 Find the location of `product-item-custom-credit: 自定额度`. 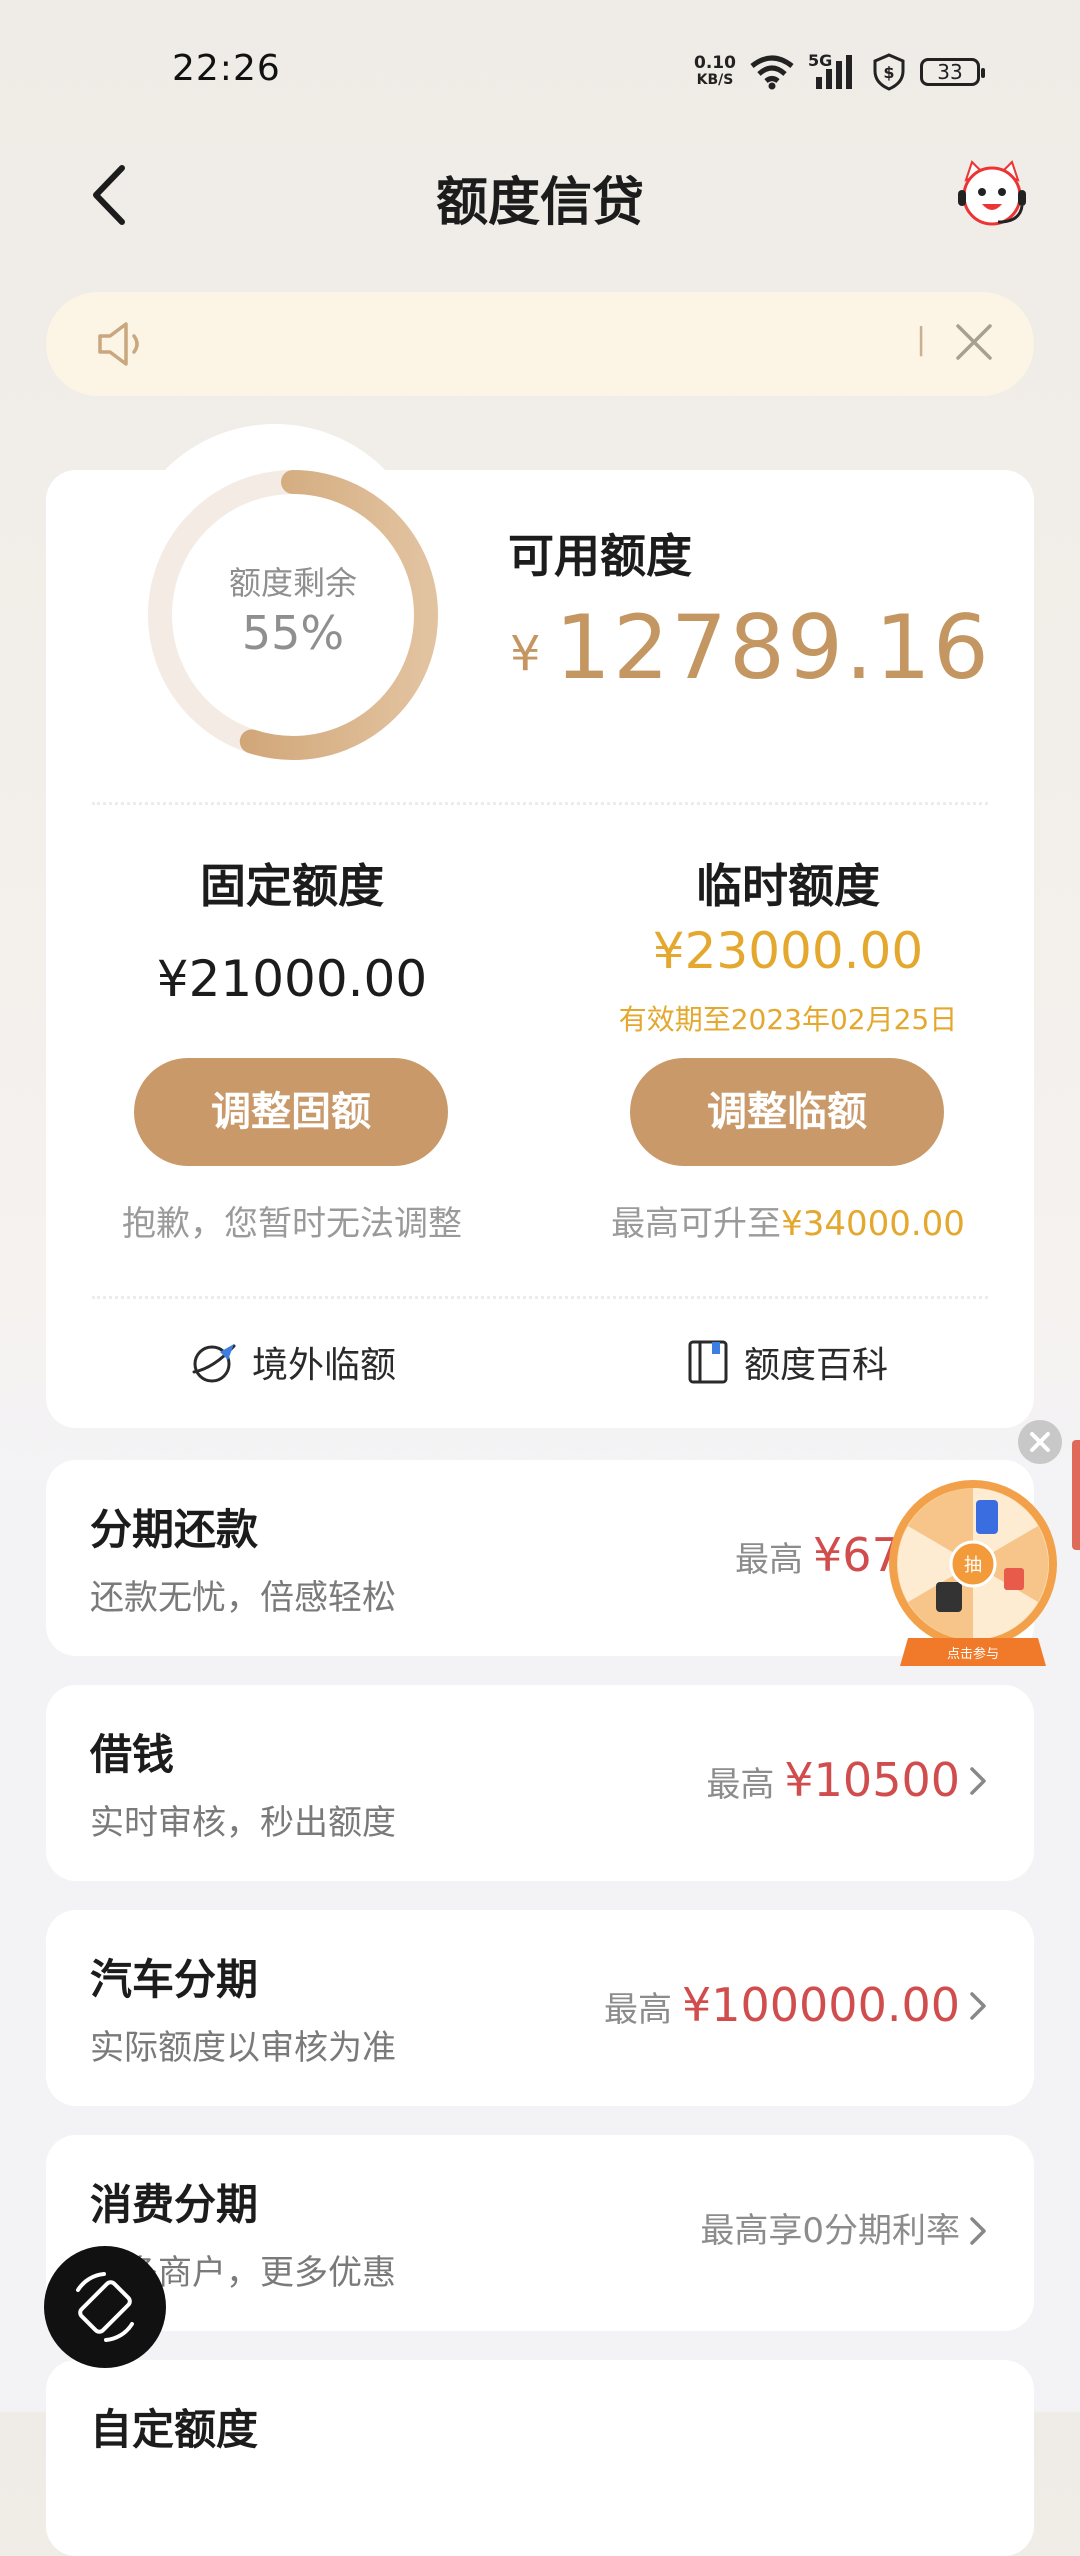

product-item-custom-credit: 自定额度 is located at coordinates (540, 2458).